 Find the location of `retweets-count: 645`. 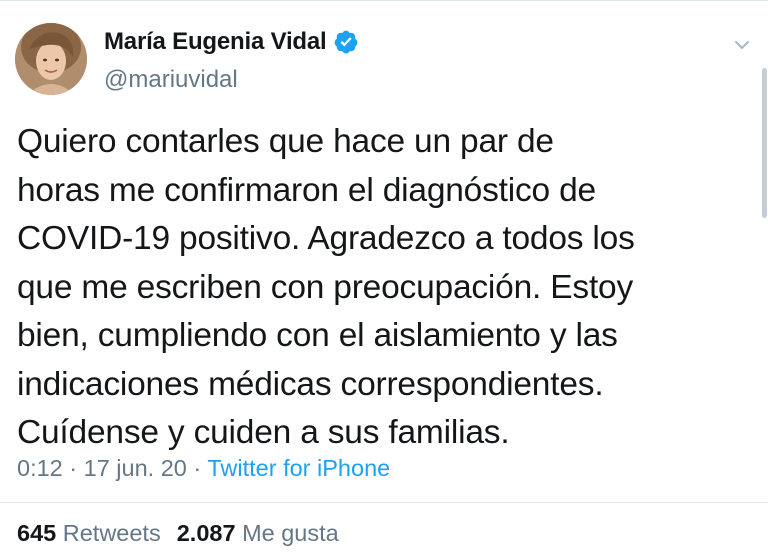

retweets-count: 645 is located at coordinates (37, 533).